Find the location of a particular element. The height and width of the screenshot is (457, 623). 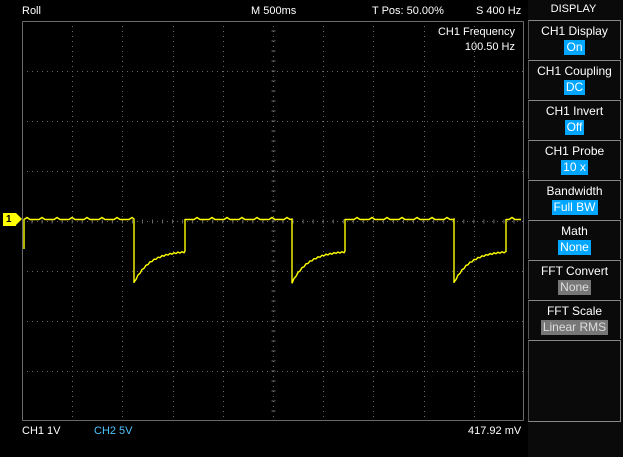

menu-title: DISPLAY is located at coordinates (573, 9).